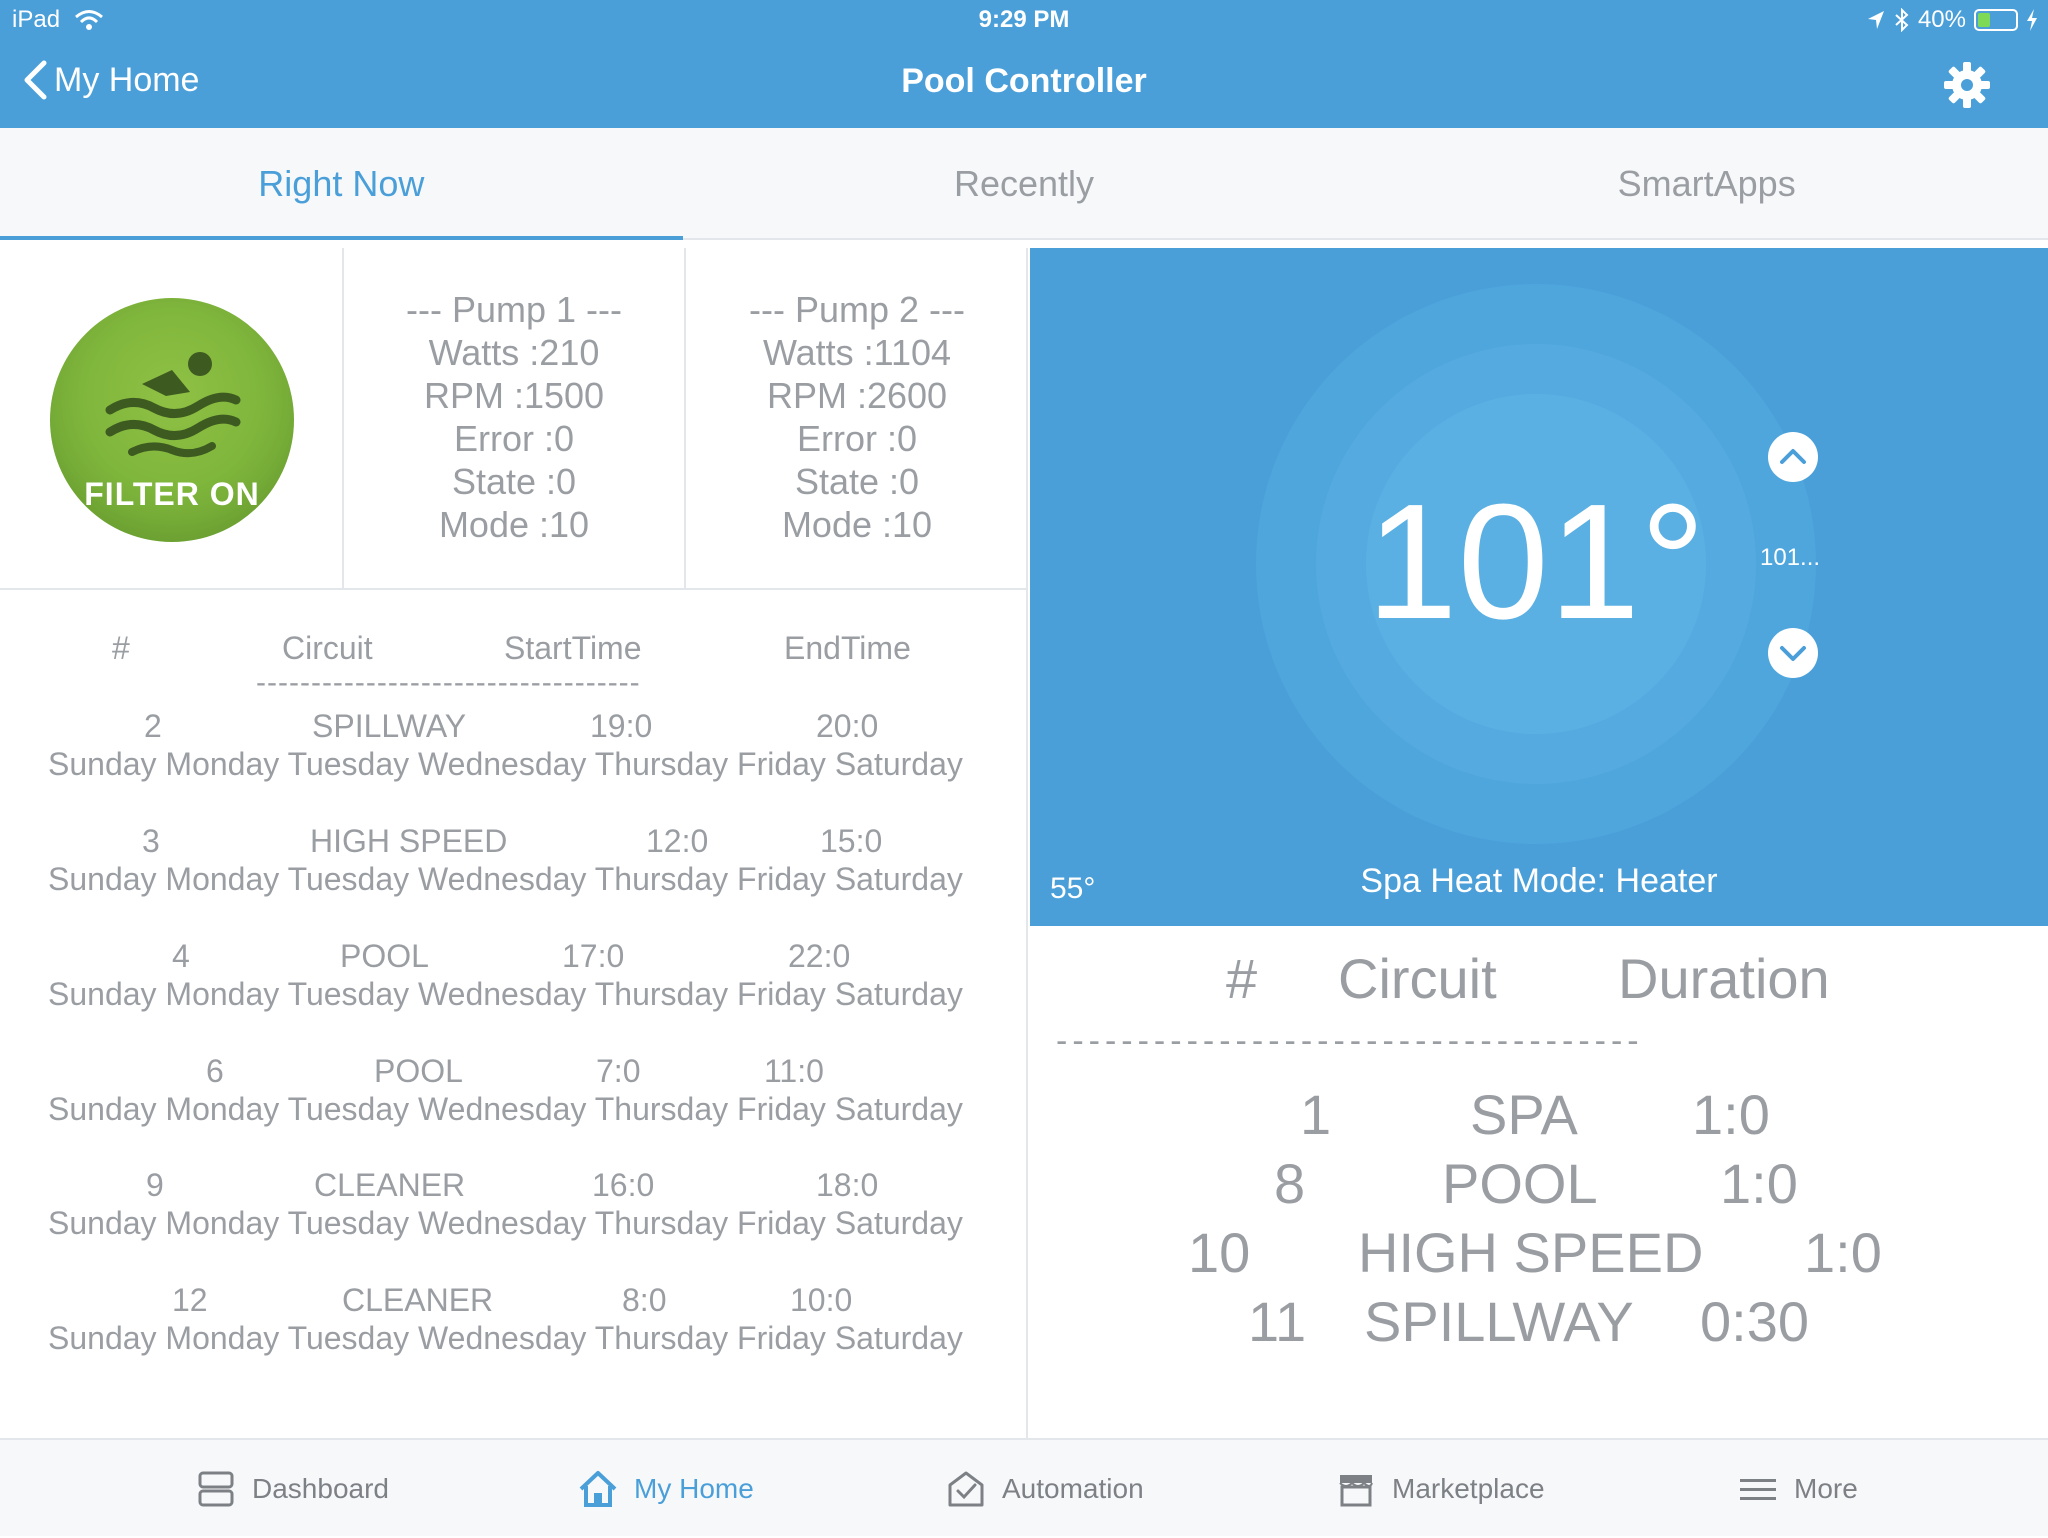 This screenshot has height=1538, width=2048. I want to click on heat-mode-label: Spa Heat Mode: Heater, so click(1539, 881).